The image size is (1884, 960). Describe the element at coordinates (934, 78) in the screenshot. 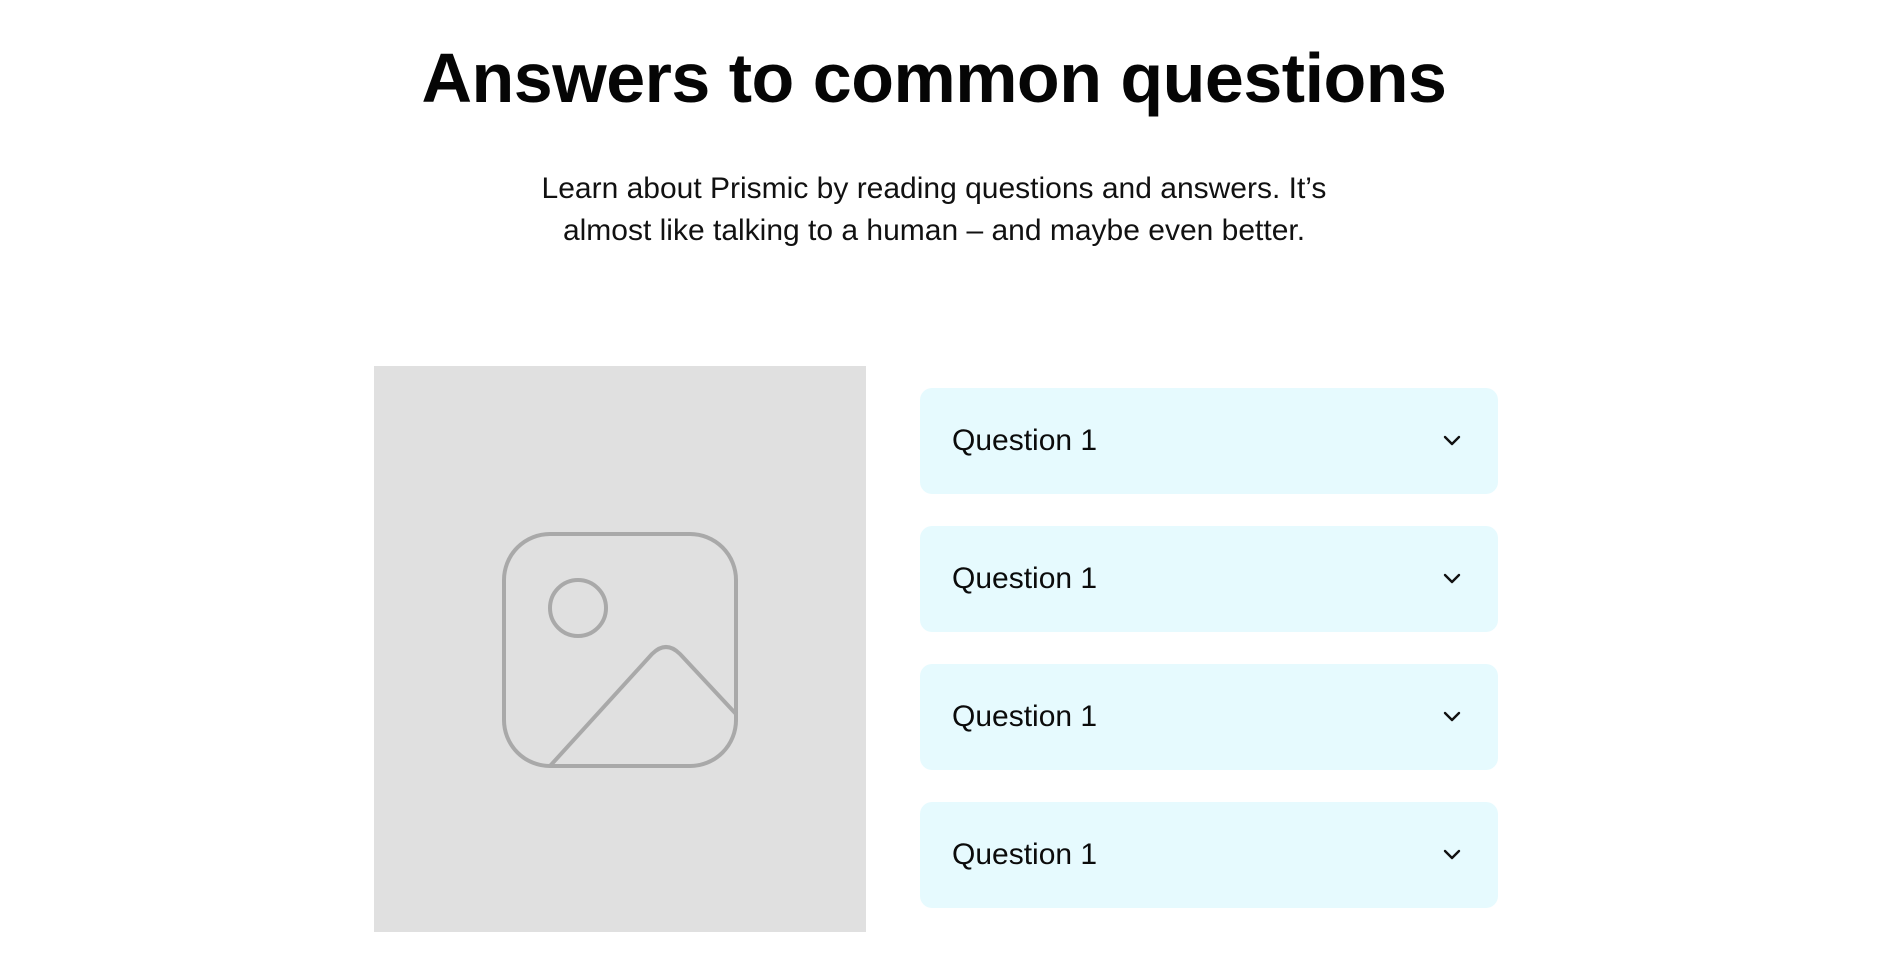

I see `page-title: Answers to common questions` at that location.